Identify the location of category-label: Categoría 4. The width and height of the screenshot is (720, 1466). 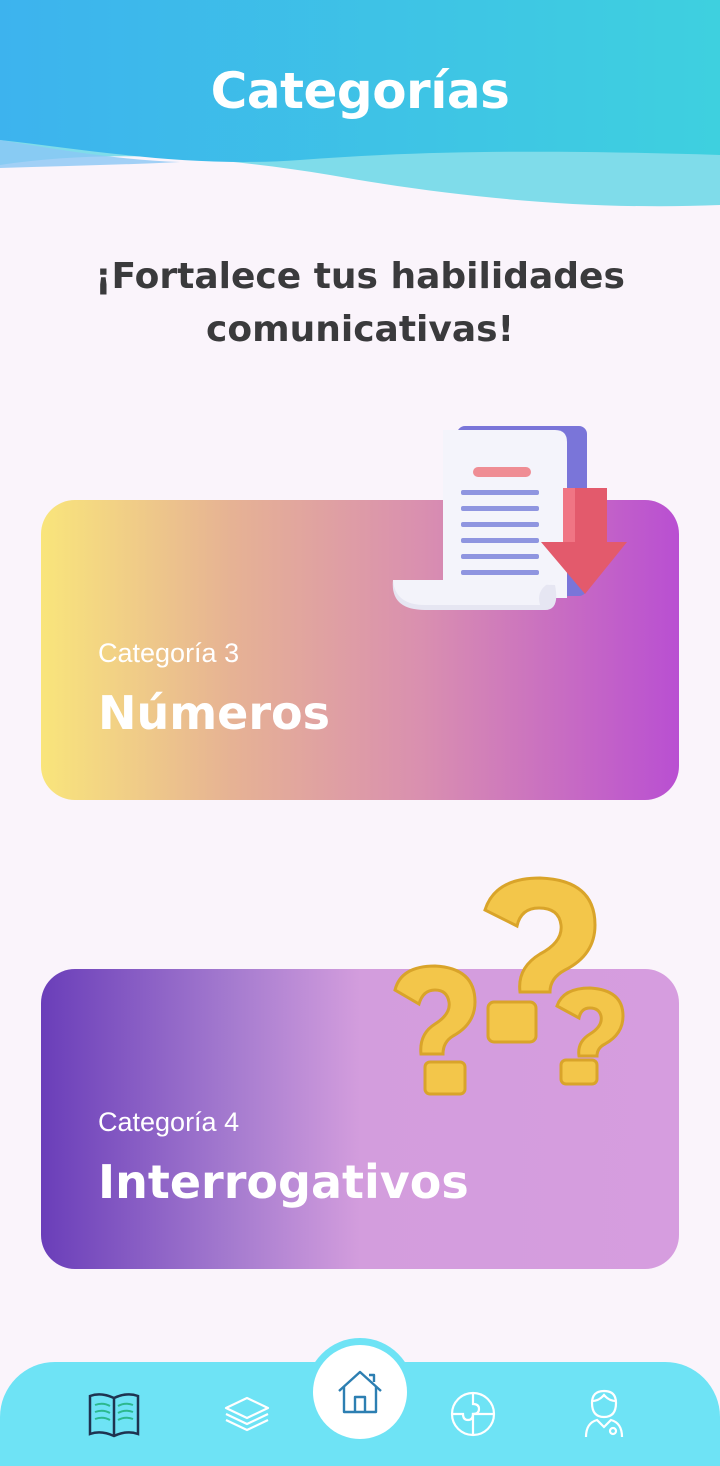
(169, 1122).